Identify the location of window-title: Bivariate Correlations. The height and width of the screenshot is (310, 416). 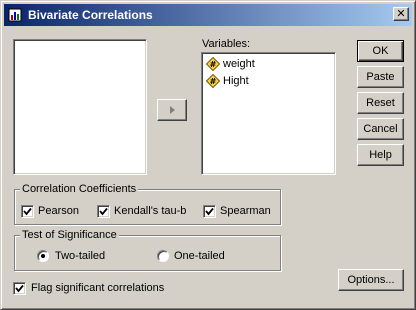
(90, 15).